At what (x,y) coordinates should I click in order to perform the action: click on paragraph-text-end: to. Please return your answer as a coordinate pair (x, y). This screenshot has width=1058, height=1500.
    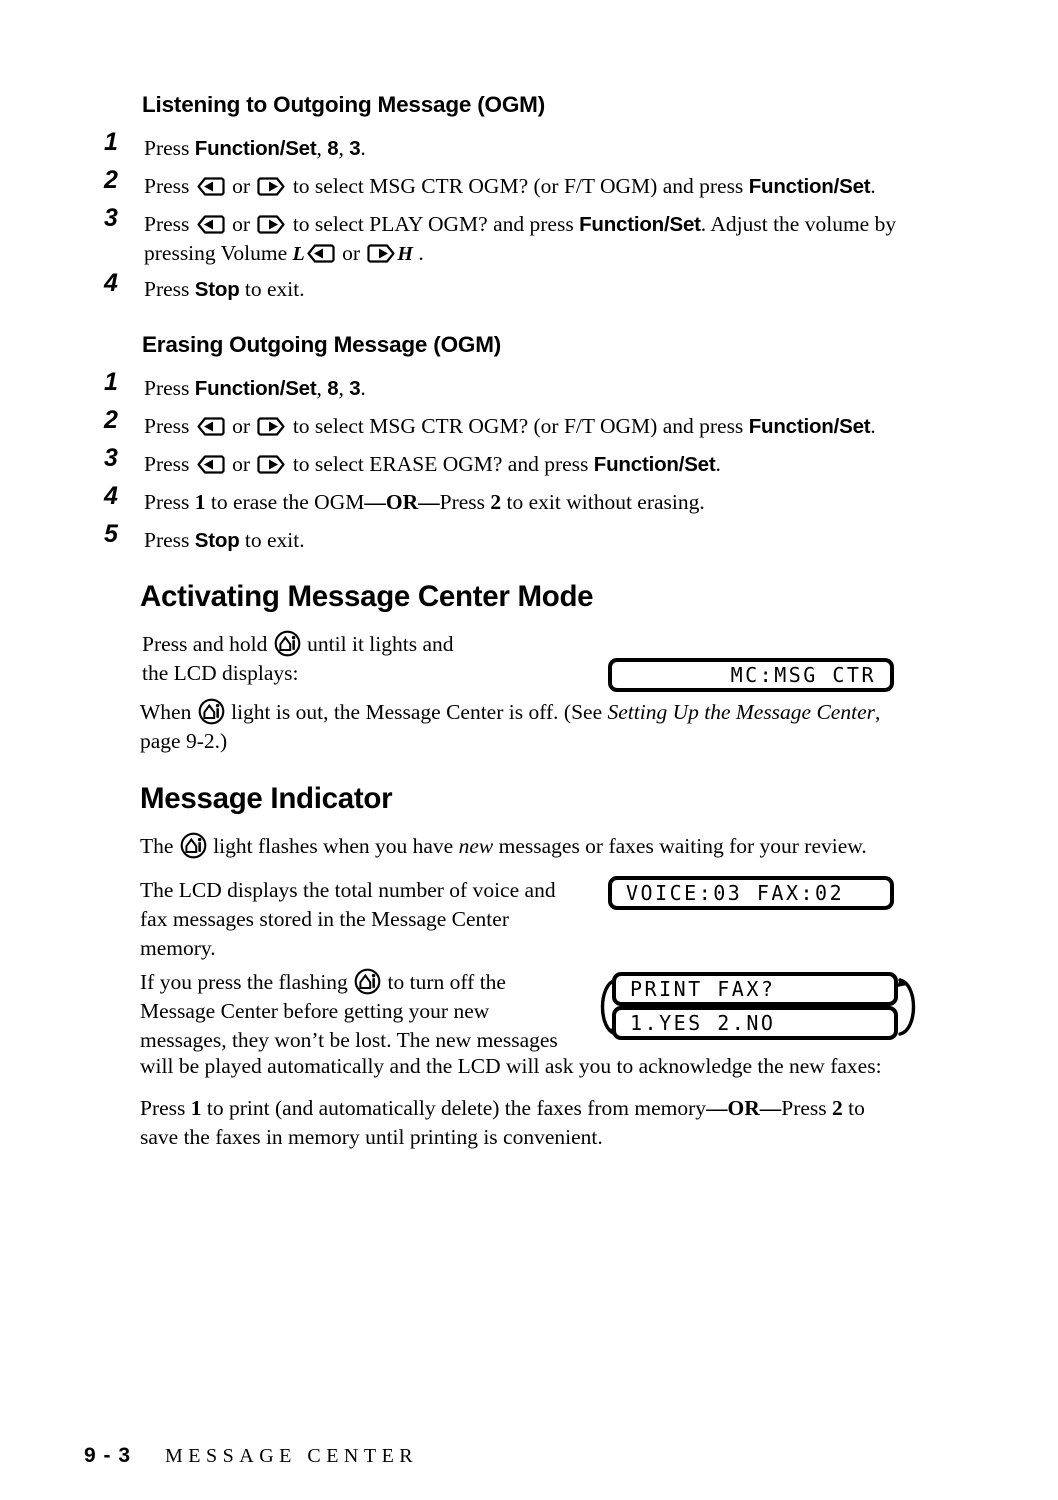
    Looking at the image, I should click on (853, 1108).